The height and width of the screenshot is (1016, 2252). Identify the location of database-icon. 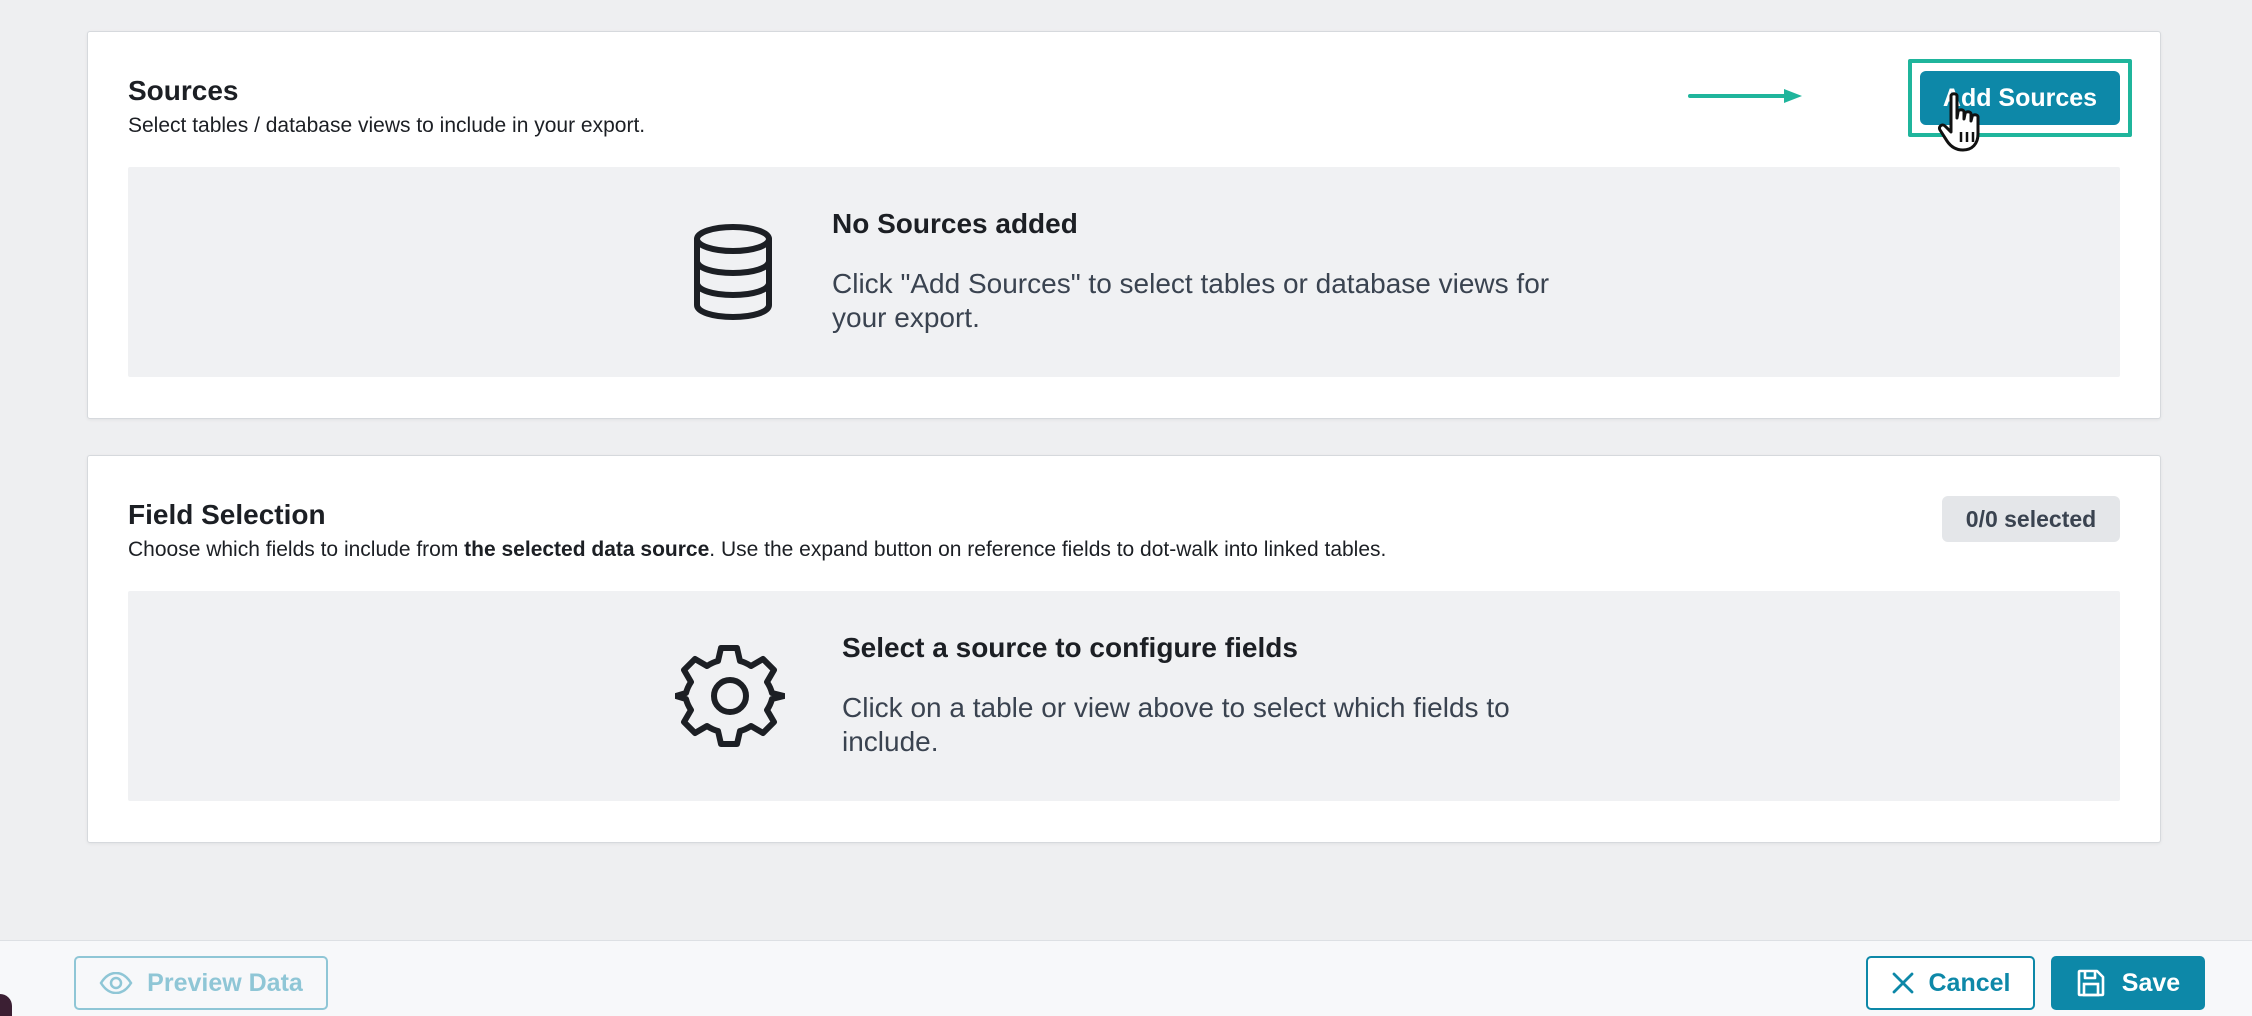
(733, 272).